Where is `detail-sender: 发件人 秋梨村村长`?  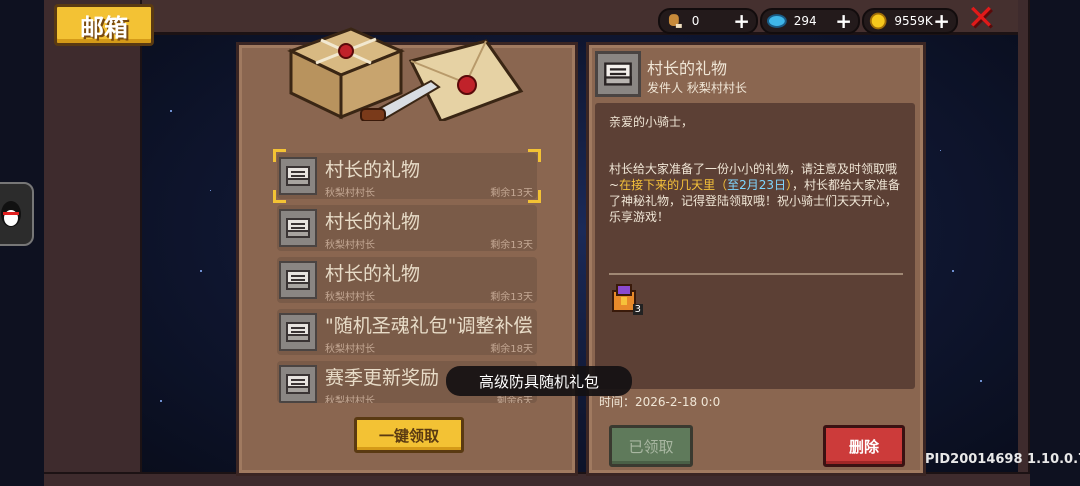 detail-sender: 发件人 秋梨村村长 is located at coordinates (697, 88).